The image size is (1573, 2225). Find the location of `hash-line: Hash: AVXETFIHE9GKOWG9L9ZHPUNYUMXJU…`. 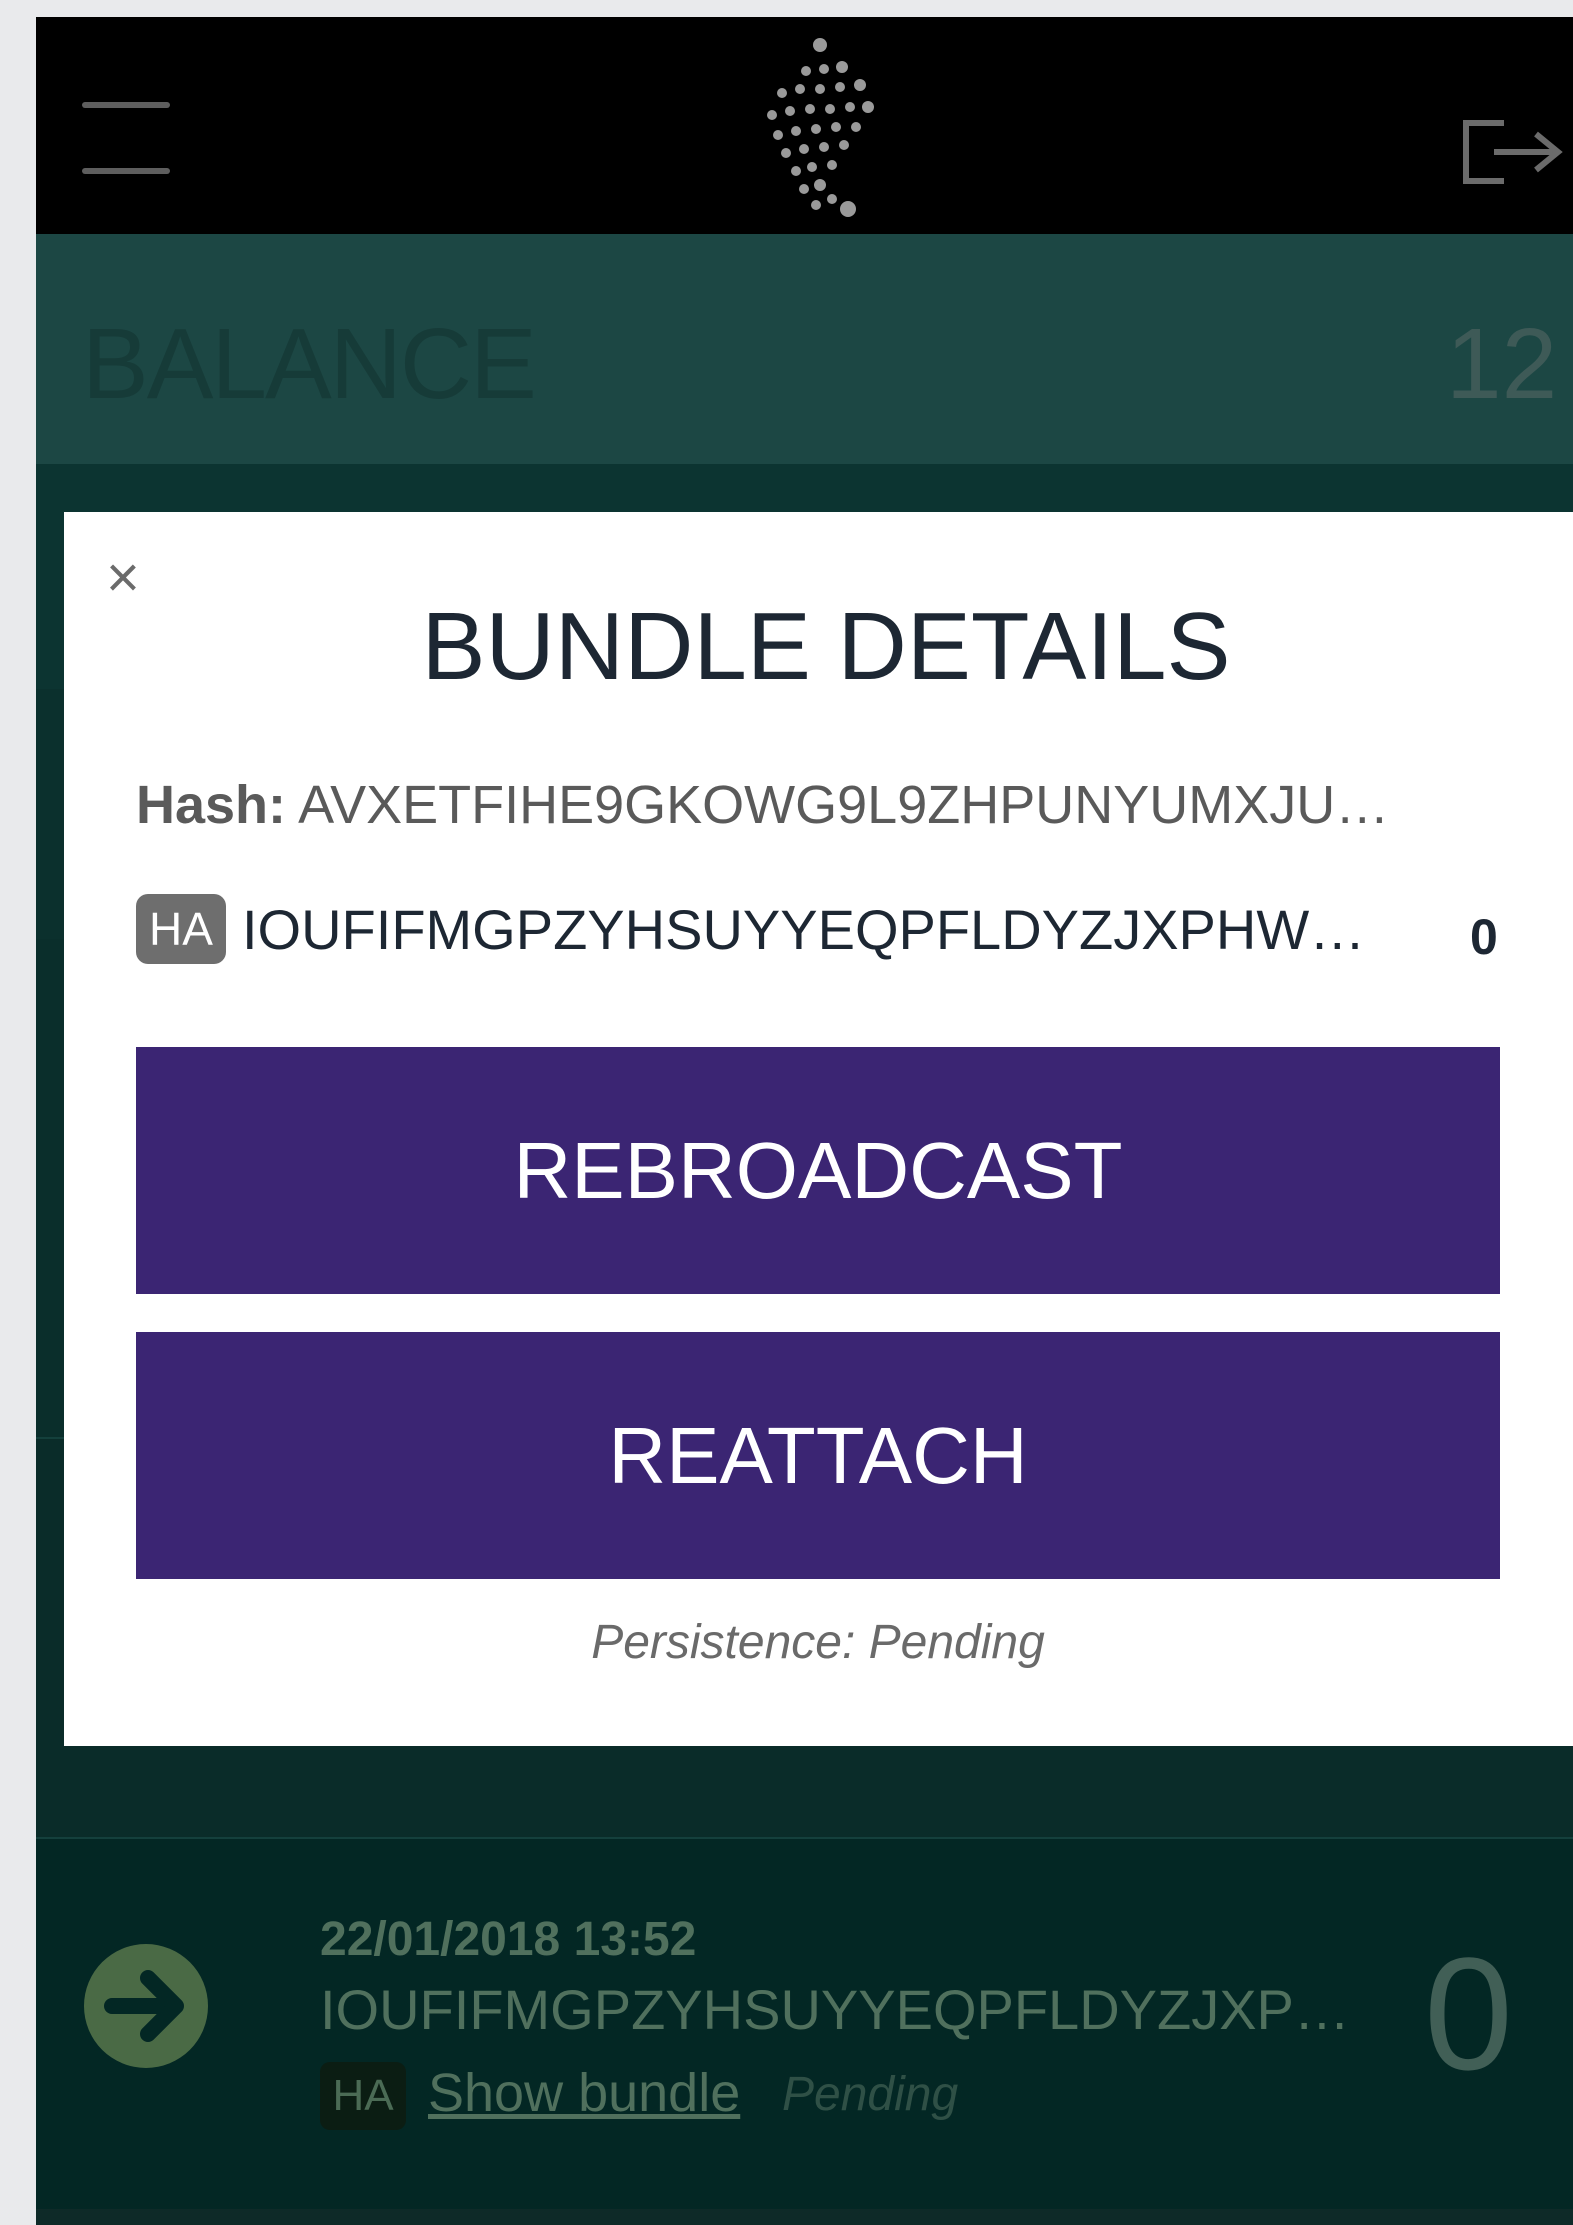

hash-line: Hash: AVXETFIHE9GKOWG9L9ZHPUNYUMXJU… is located at coordinates (762, 805).